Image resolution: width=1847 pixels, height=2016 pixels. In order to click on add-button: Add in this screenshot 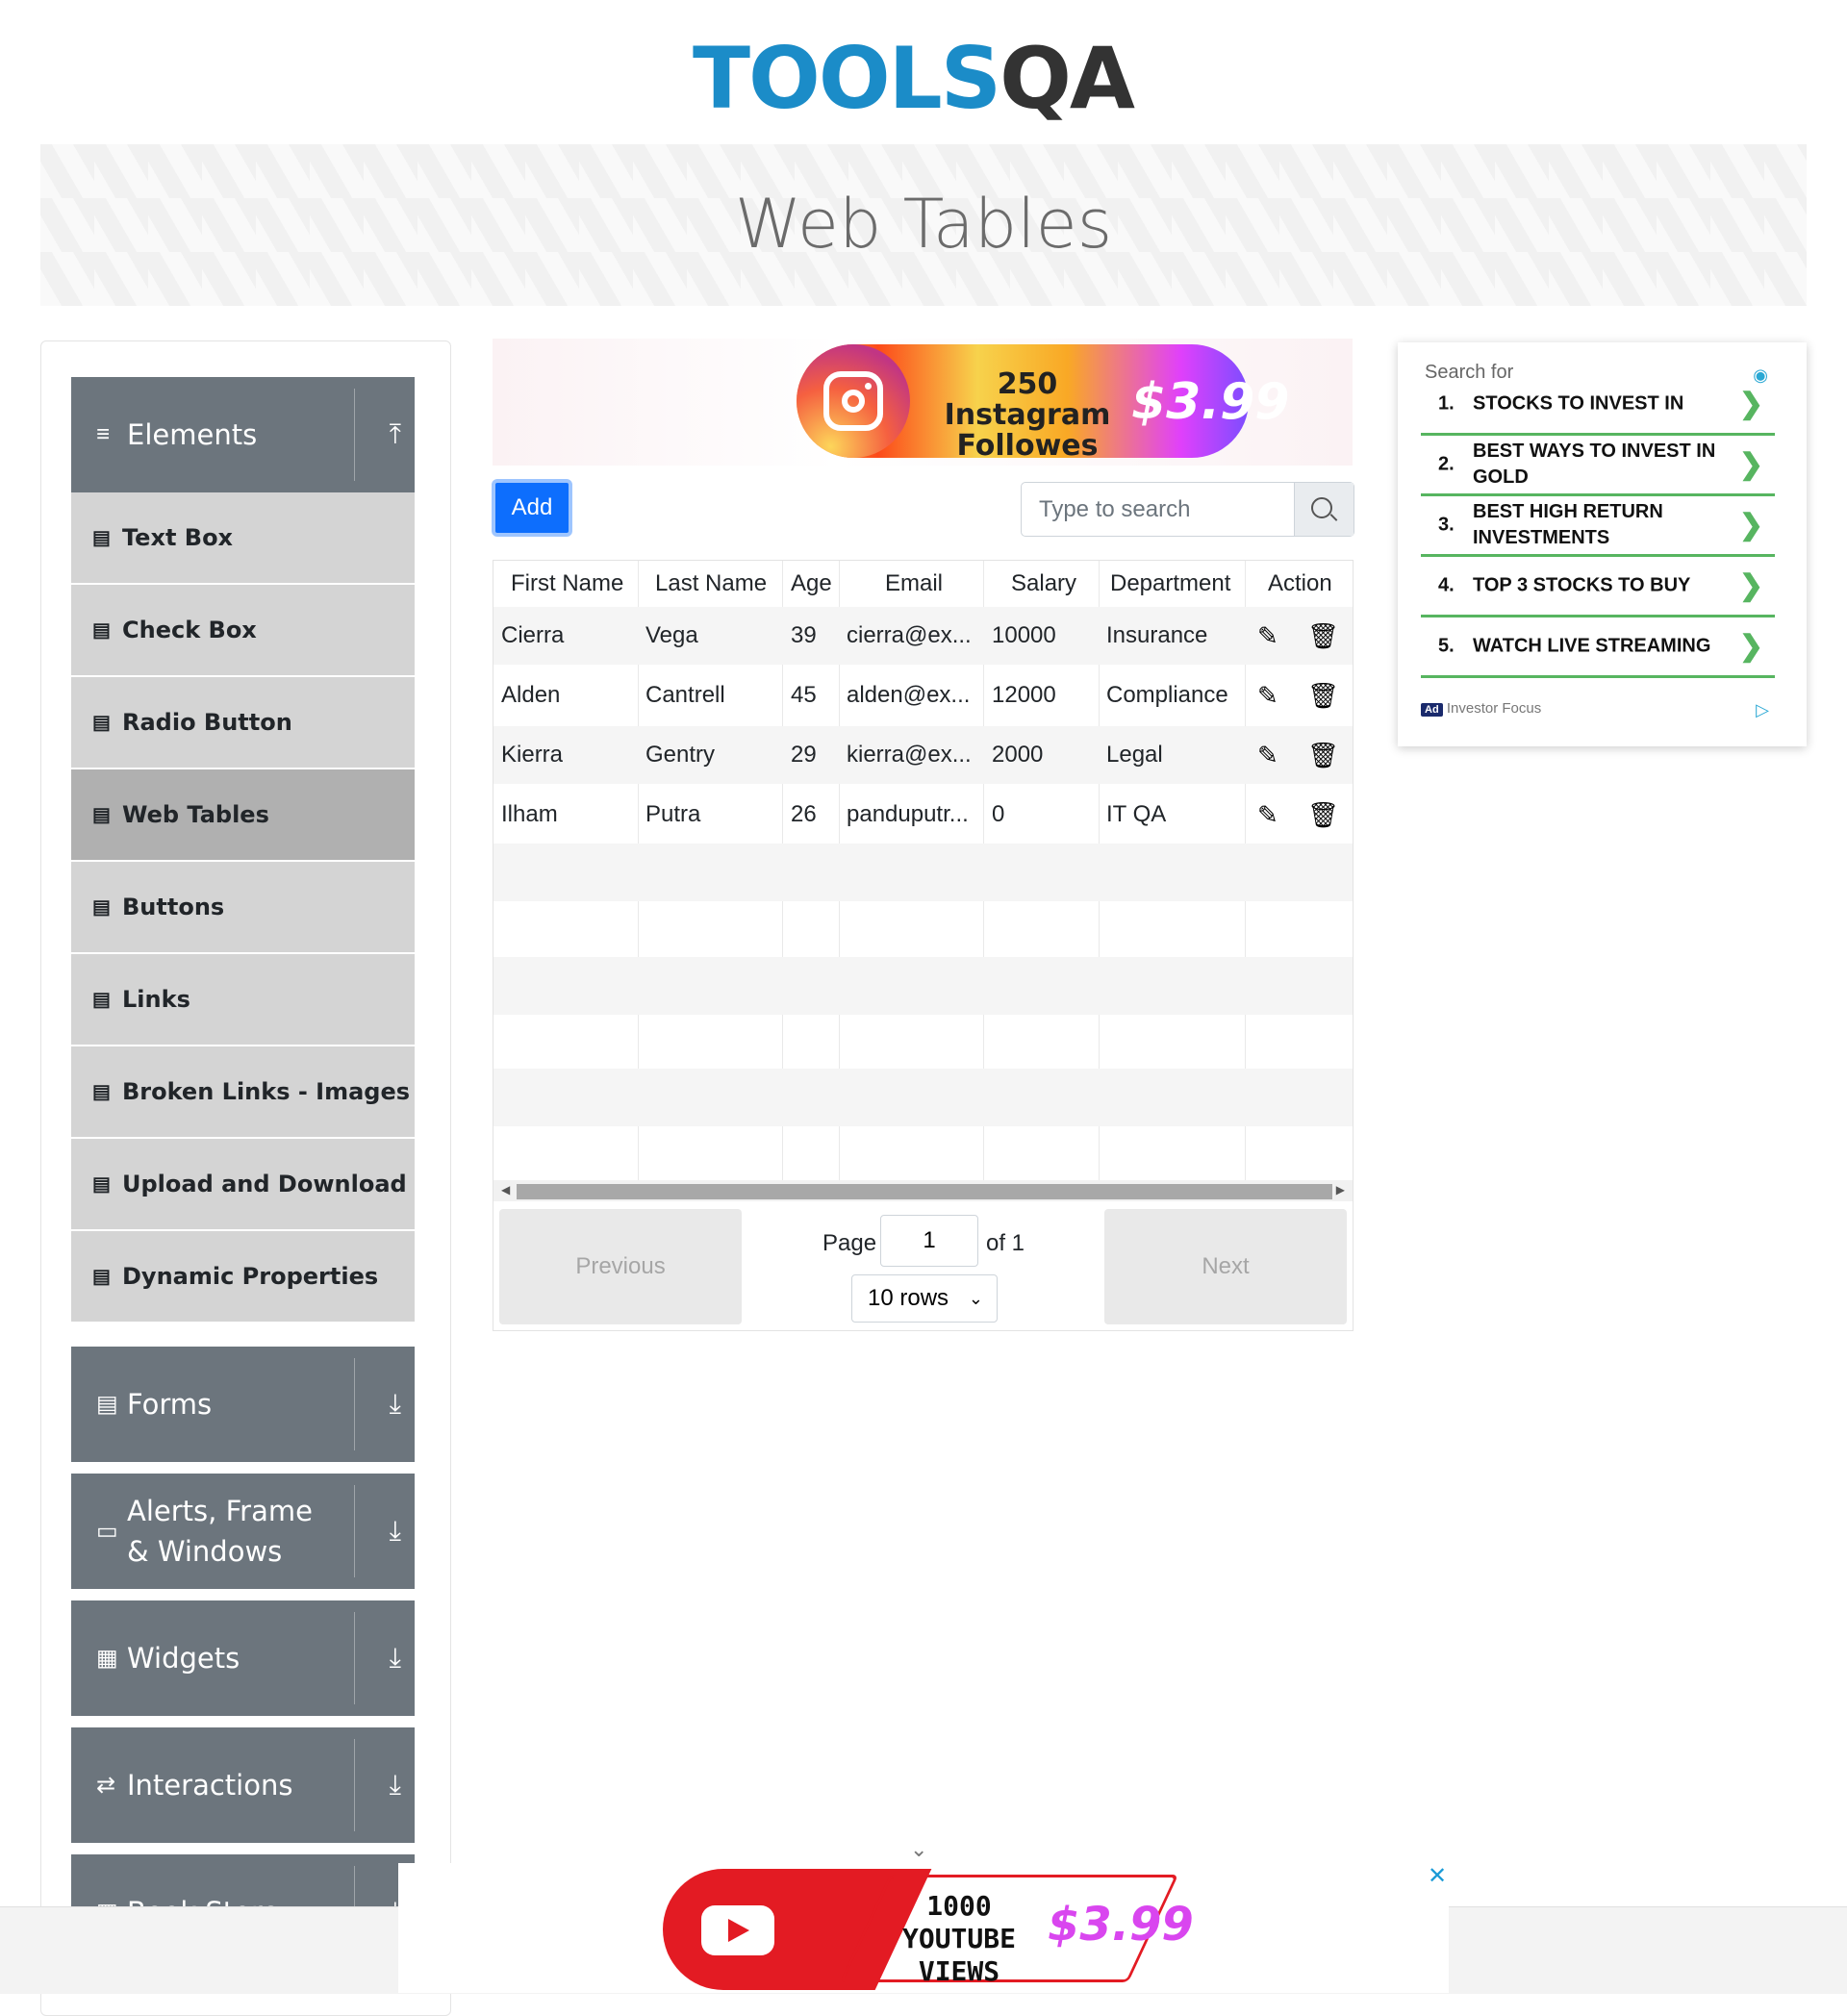, I will do `click(532, 508)`.